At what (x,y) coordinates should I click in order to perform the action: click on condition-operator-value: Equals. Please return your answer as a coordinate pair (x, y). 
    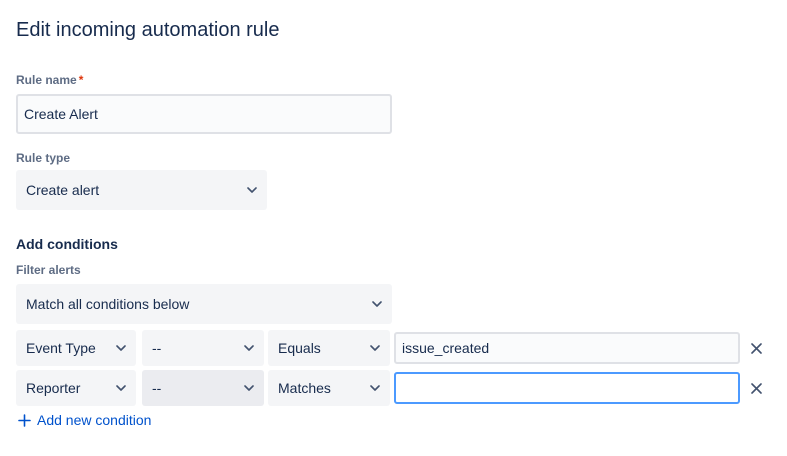
    Looking at the image, I should click on (299, 348).